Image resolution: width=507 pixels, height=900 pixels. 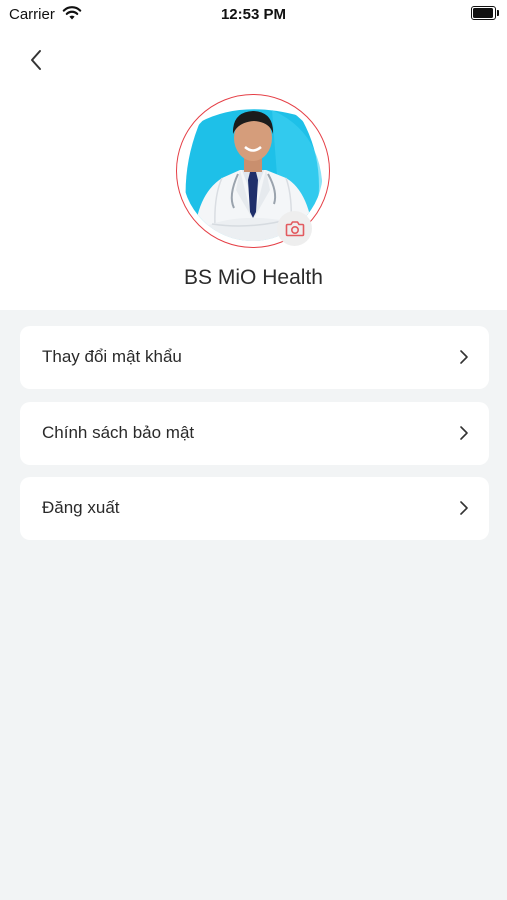 I want to click on change-avatar-button, so click(x=294, y=228).